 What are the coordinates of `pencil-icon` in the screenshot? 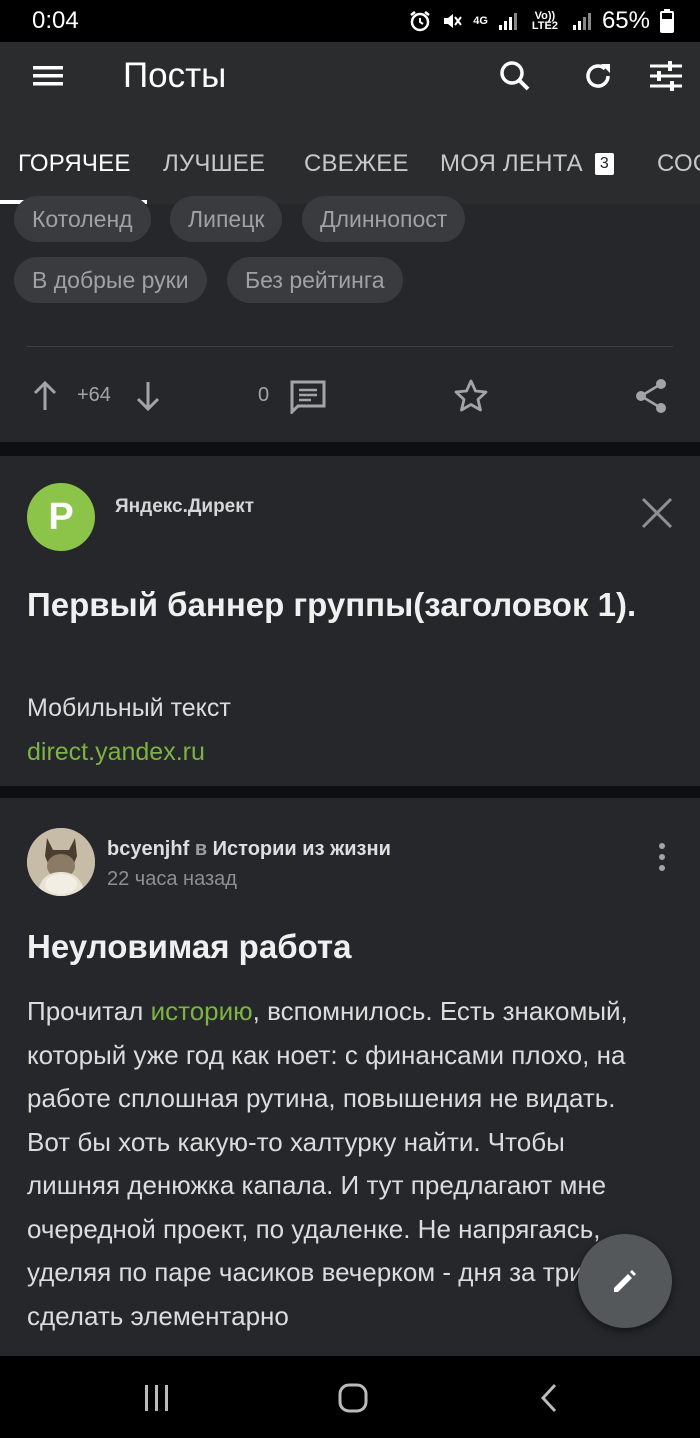 It's located at (625, 1281).